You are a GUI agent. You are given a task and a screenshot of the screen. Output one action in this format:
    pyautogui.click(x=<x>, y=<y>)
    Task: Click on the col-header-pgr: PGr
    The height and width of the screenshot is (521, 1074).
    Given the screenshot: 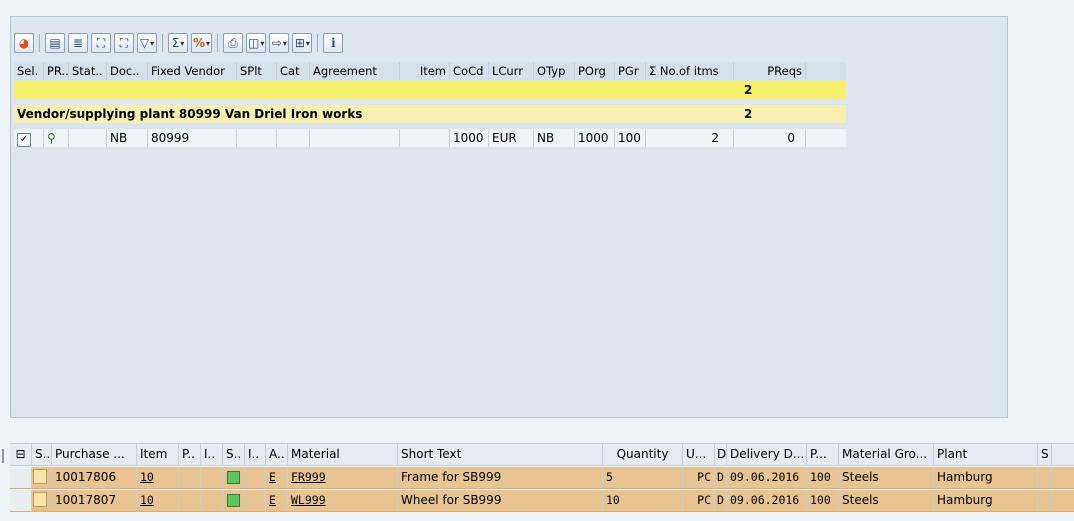 What is the action you would take?
    pyautogui.click(x=630, y=71)
    